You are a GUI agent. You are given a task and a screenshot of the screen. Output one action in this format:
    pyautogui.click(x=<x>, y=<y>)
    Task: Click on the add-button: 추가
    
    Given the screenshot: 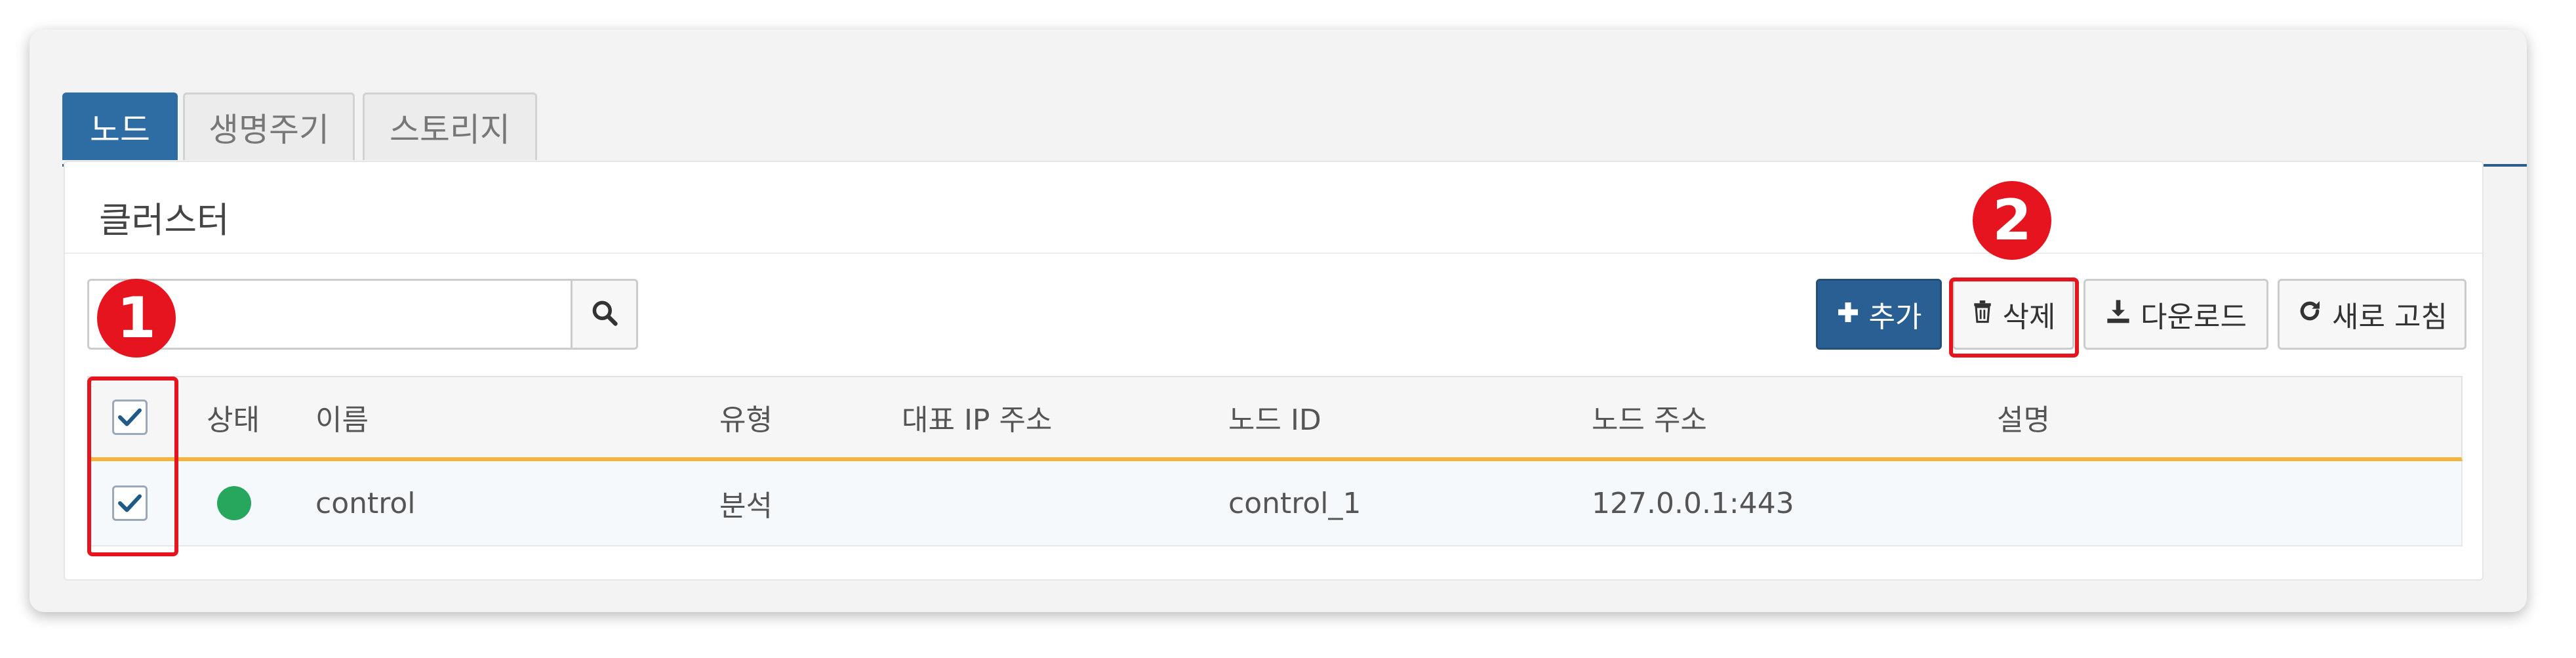 What is the action you would take?
    pyautogui.click(x=1879, y=314)
    